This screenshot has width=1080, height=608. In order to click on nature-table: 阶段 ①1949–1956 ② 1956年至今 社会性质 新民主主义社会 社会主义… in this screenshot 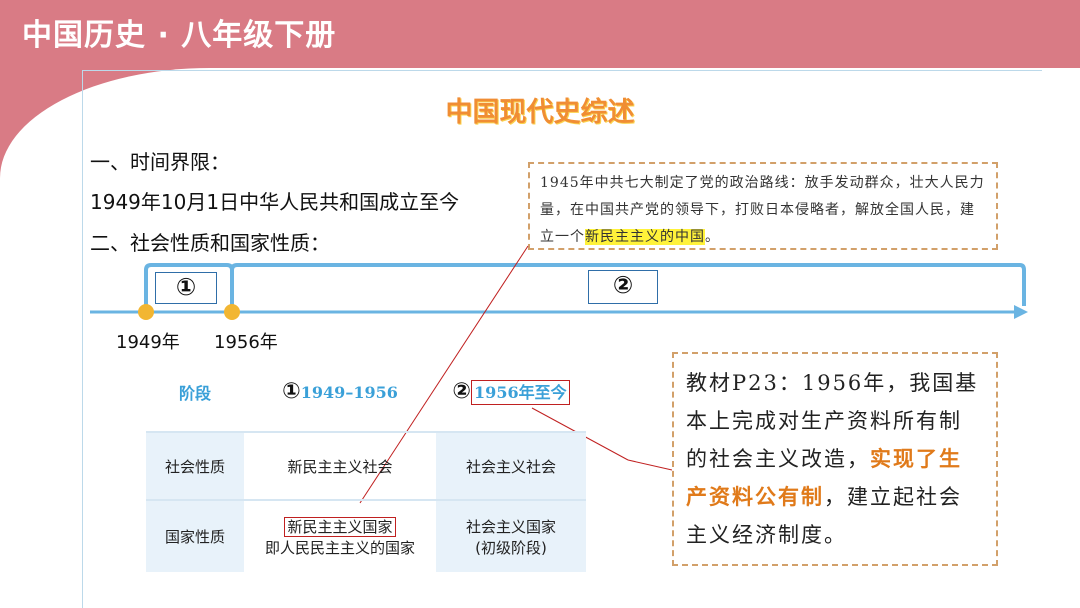, I will do `click(366, 462)`.